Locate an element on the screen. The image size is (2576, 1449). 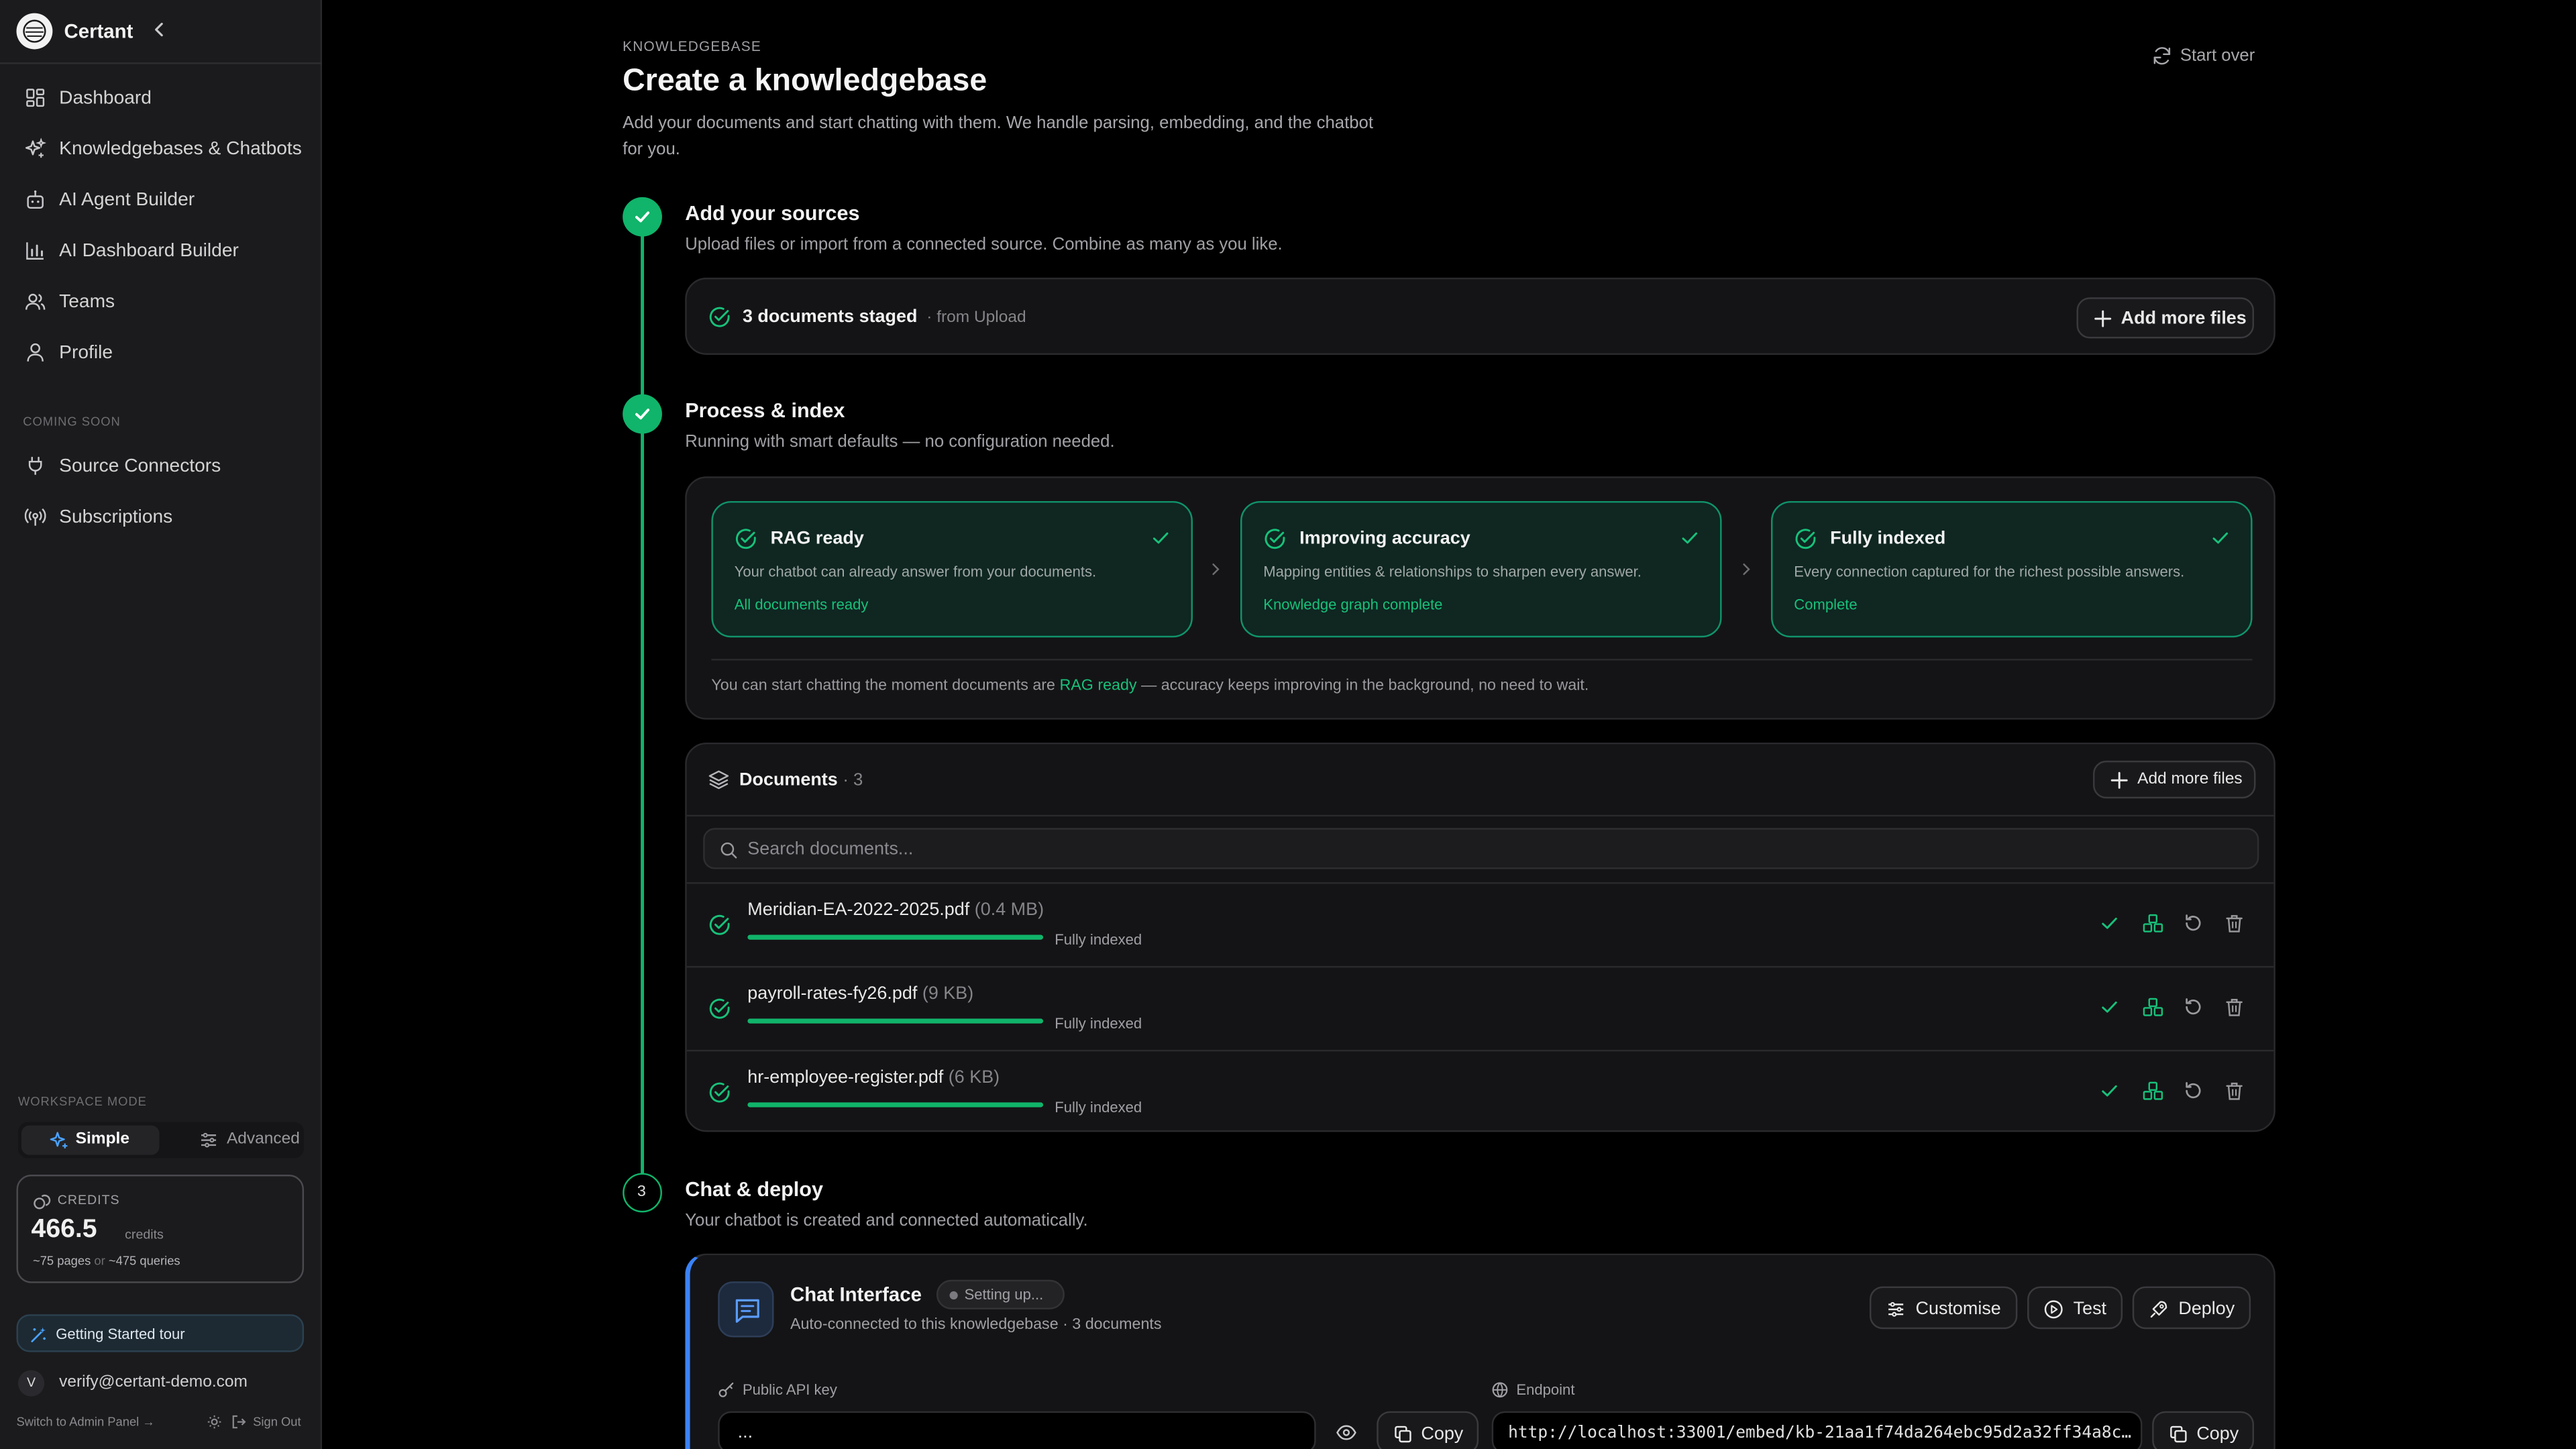
key-icon is located at coordinates (726, 1390).